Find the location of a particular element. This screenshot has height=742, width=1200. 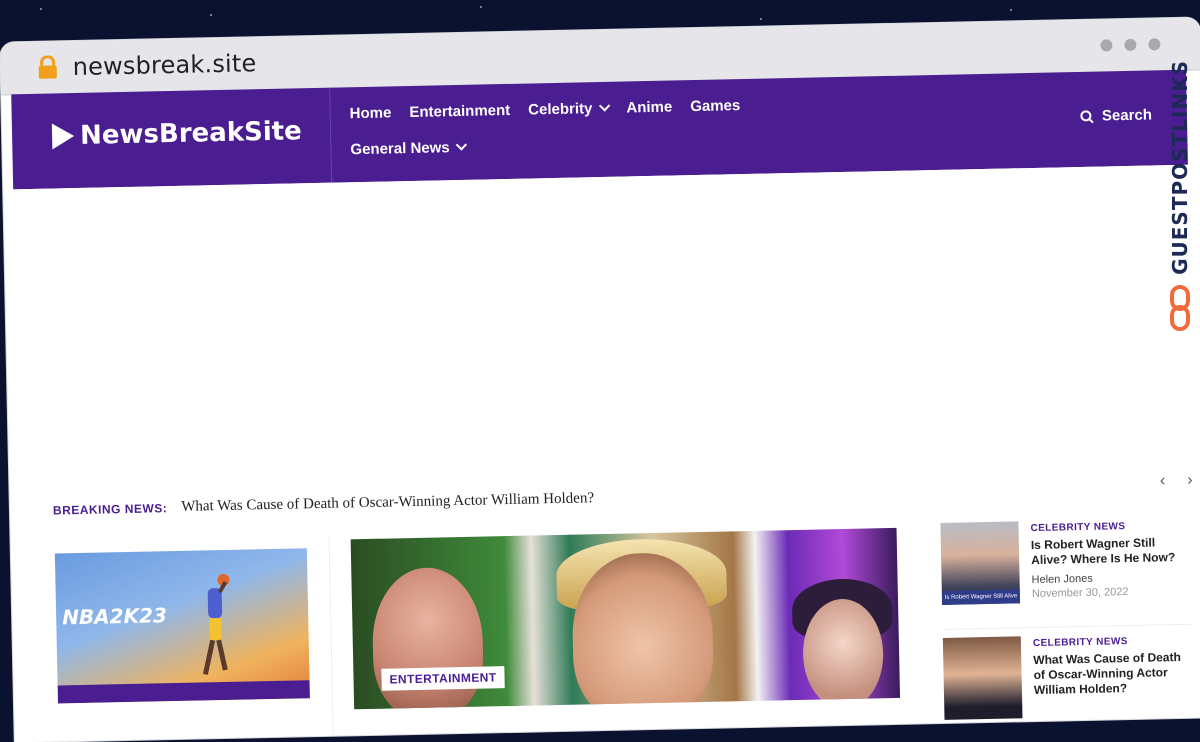

menu-item-home: Home is located at coordinates (371, 113).